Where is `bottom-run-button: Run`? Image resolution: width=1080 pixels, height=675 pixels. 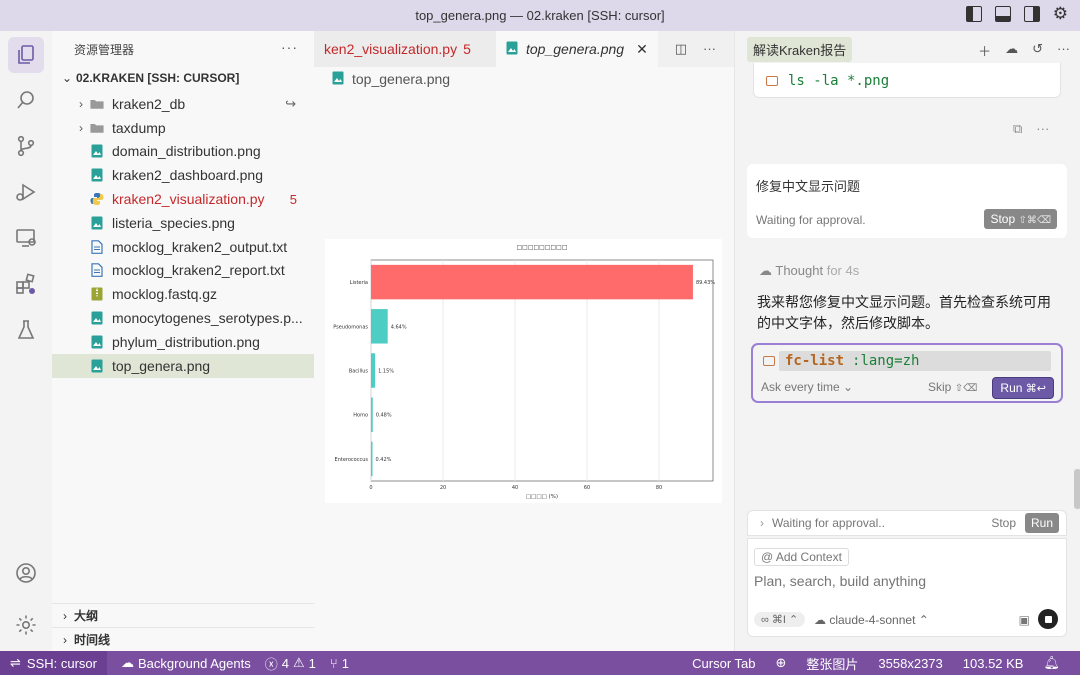
bottom-run-button: Run is located at coordinates (1041, 523).